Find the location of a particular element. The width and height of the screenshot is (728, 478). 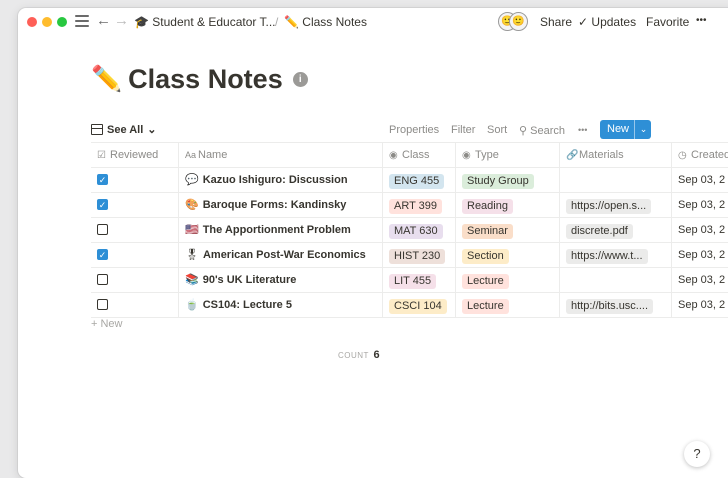

column-header-name: Aa Name is located at coordinates (281, 155).